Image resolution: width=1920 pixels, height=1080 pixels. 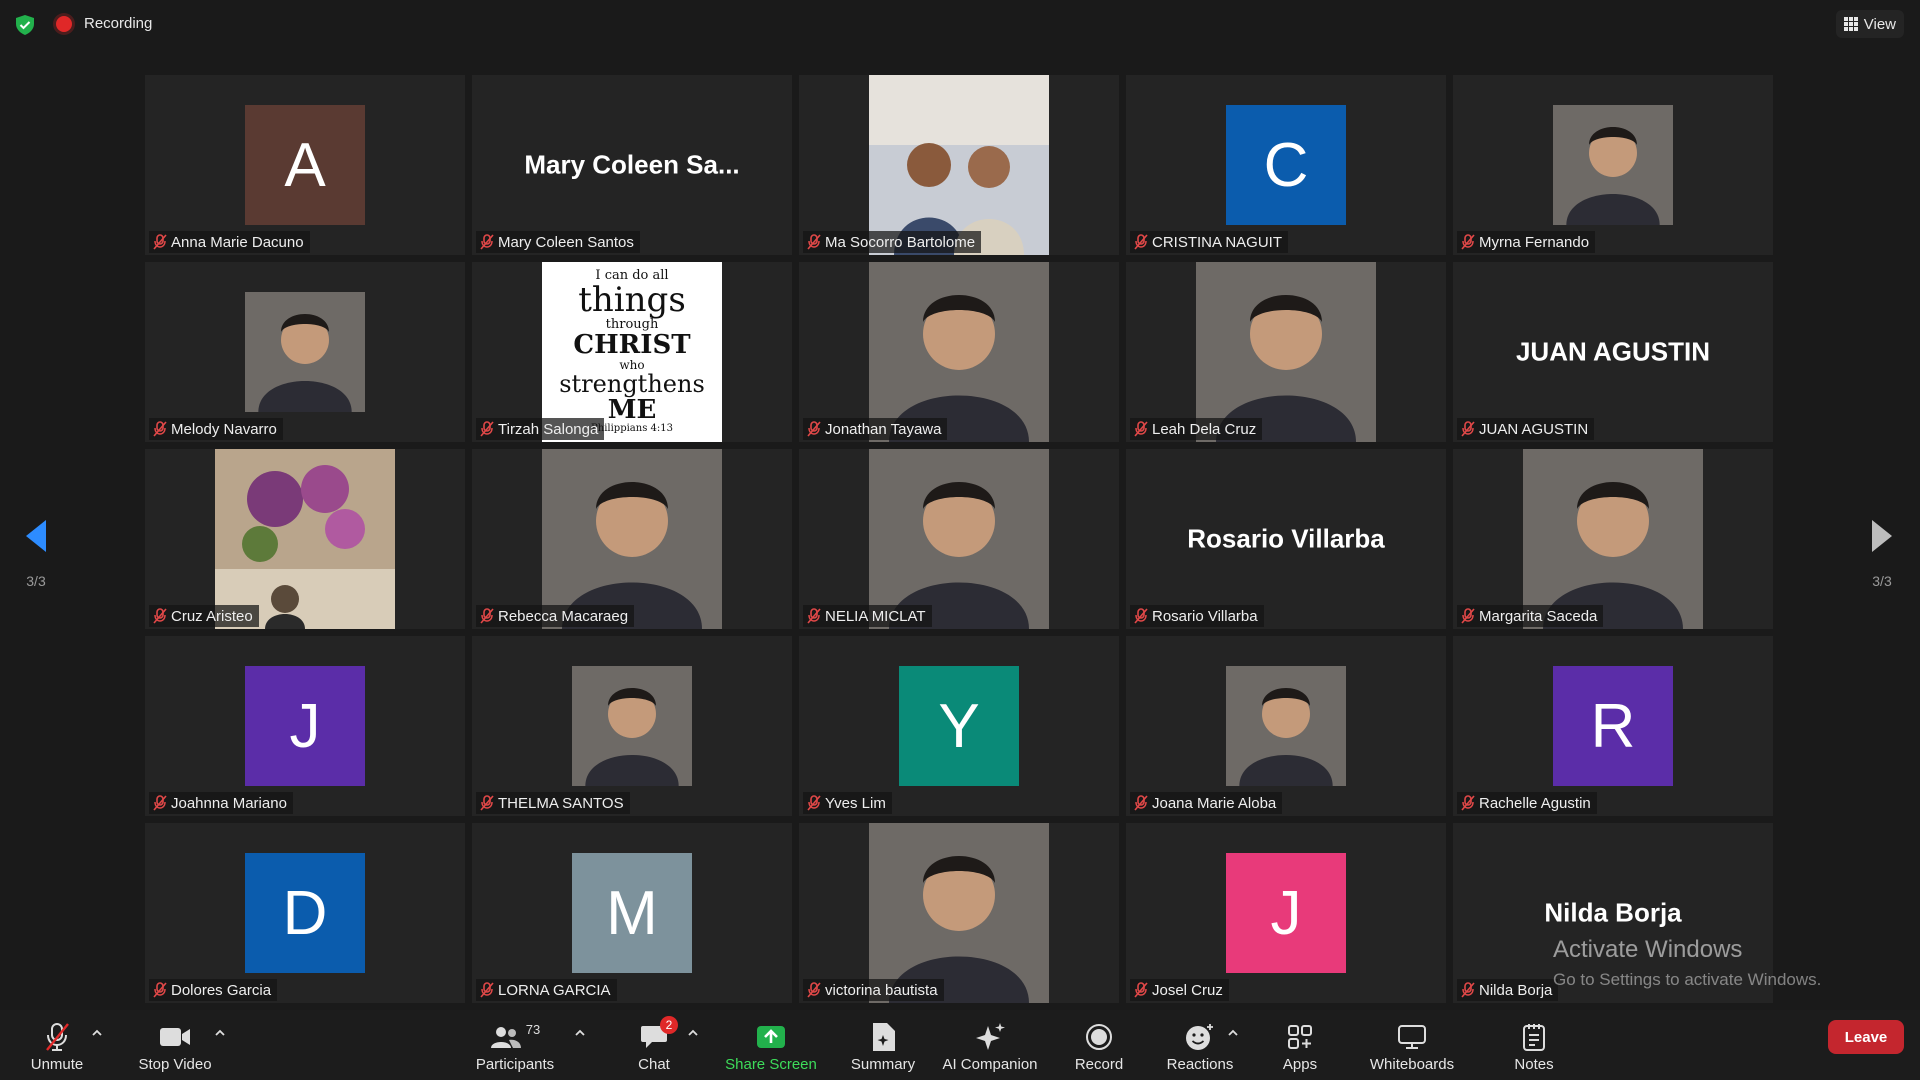 I want to click on participant-name: Rosario Villarba, so click(x=1205, y=616).